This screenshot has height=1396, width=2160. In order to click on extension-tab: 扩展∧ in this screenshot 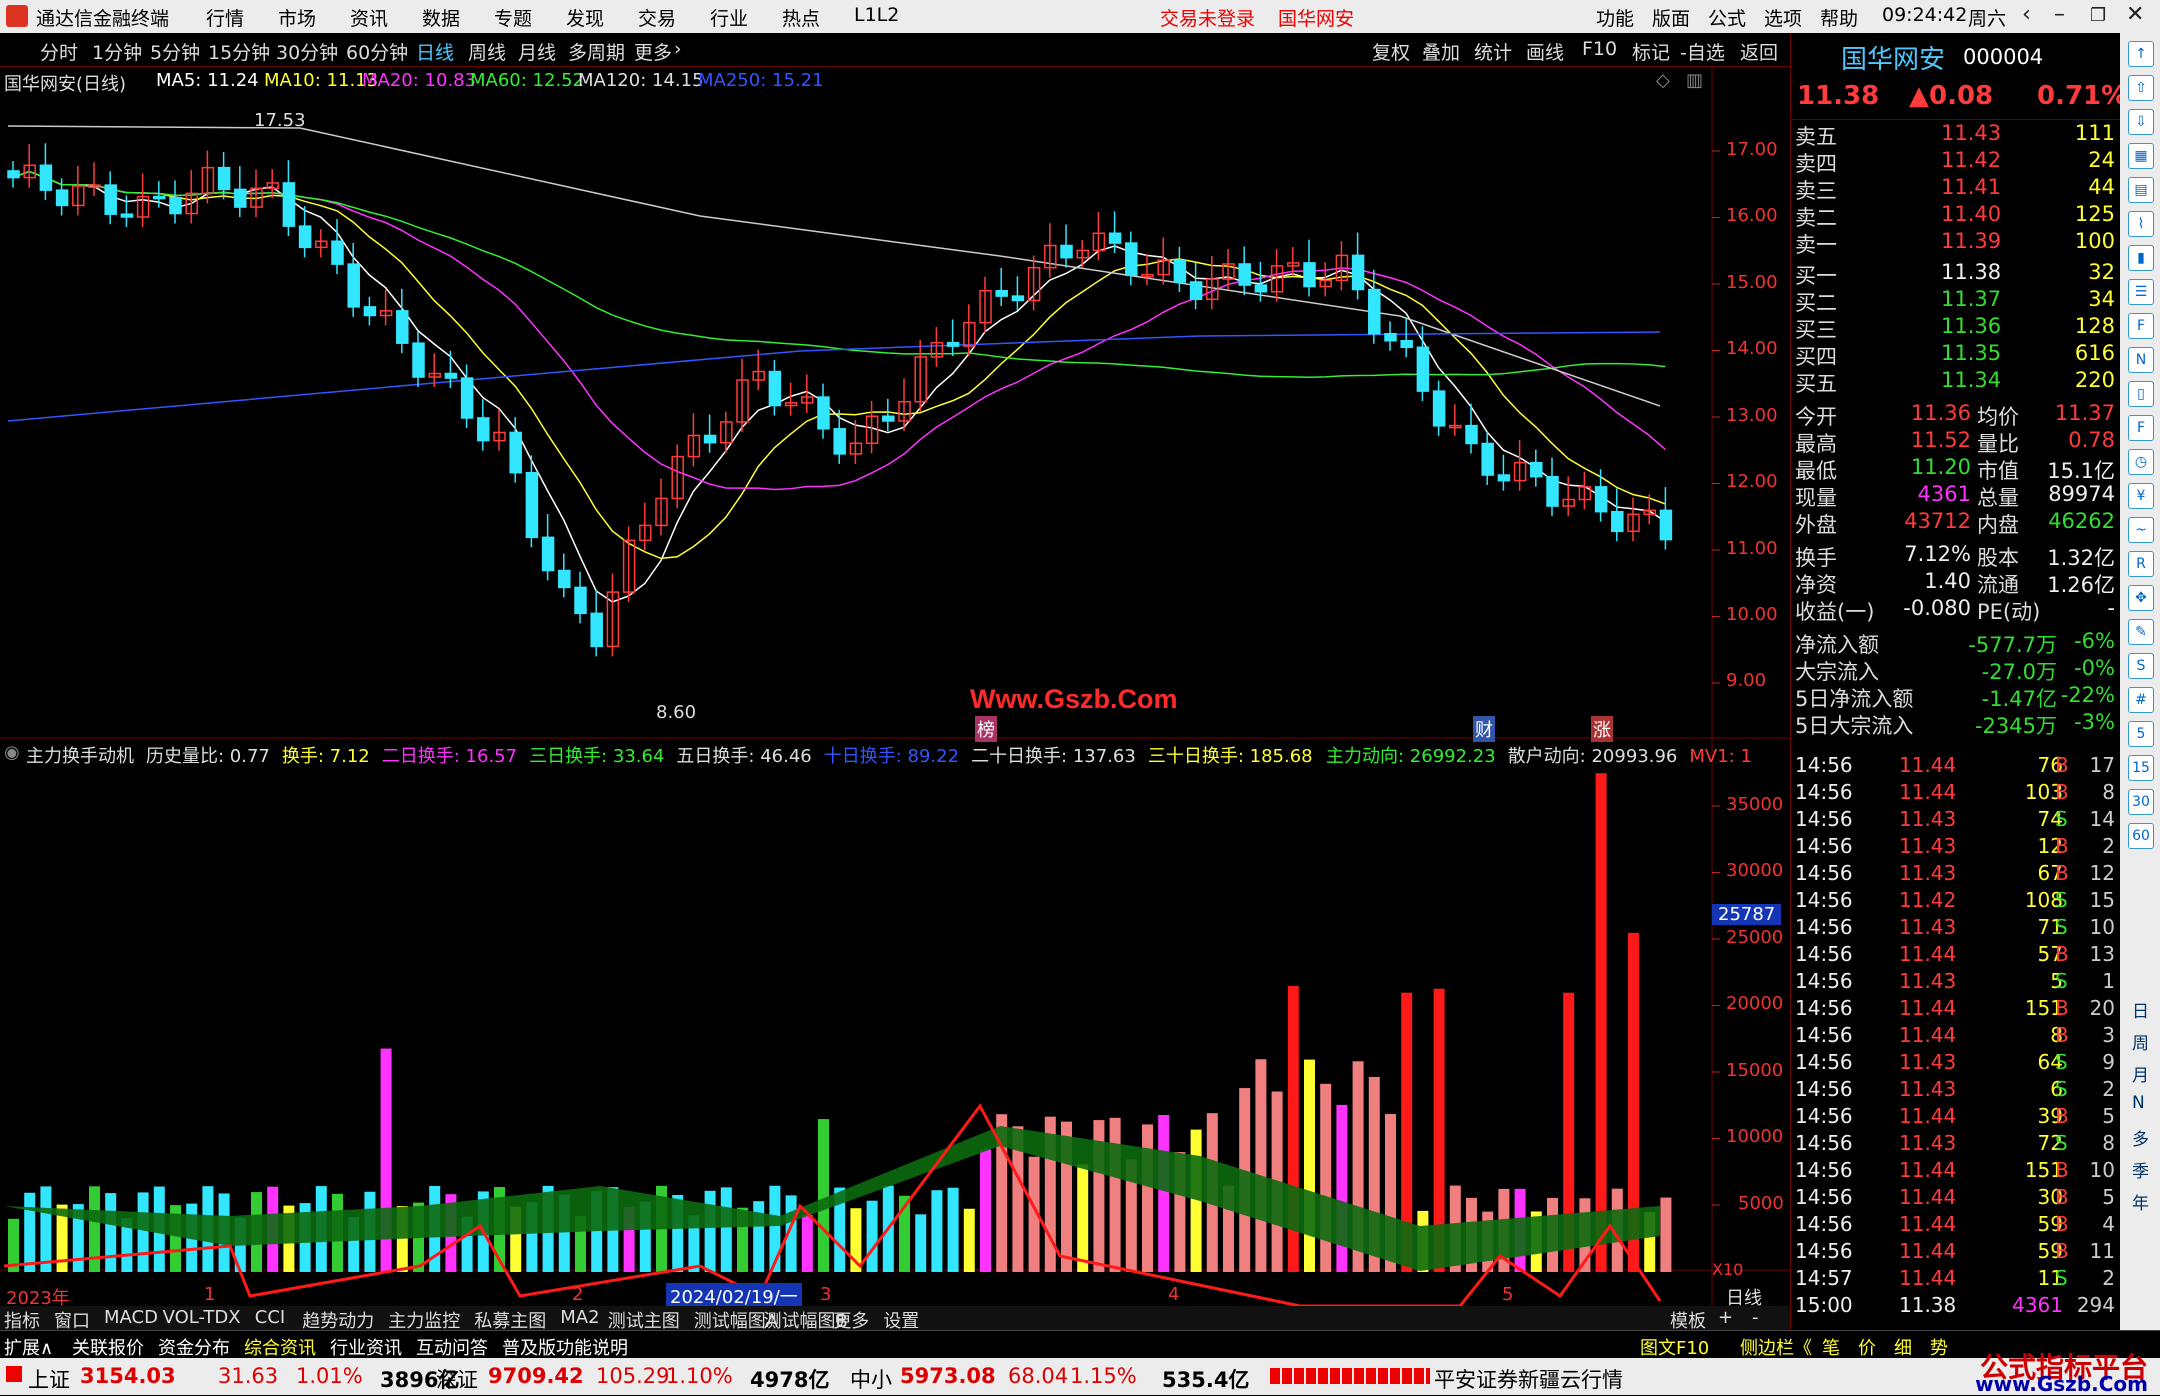, I will do `click(28, 1347)`.